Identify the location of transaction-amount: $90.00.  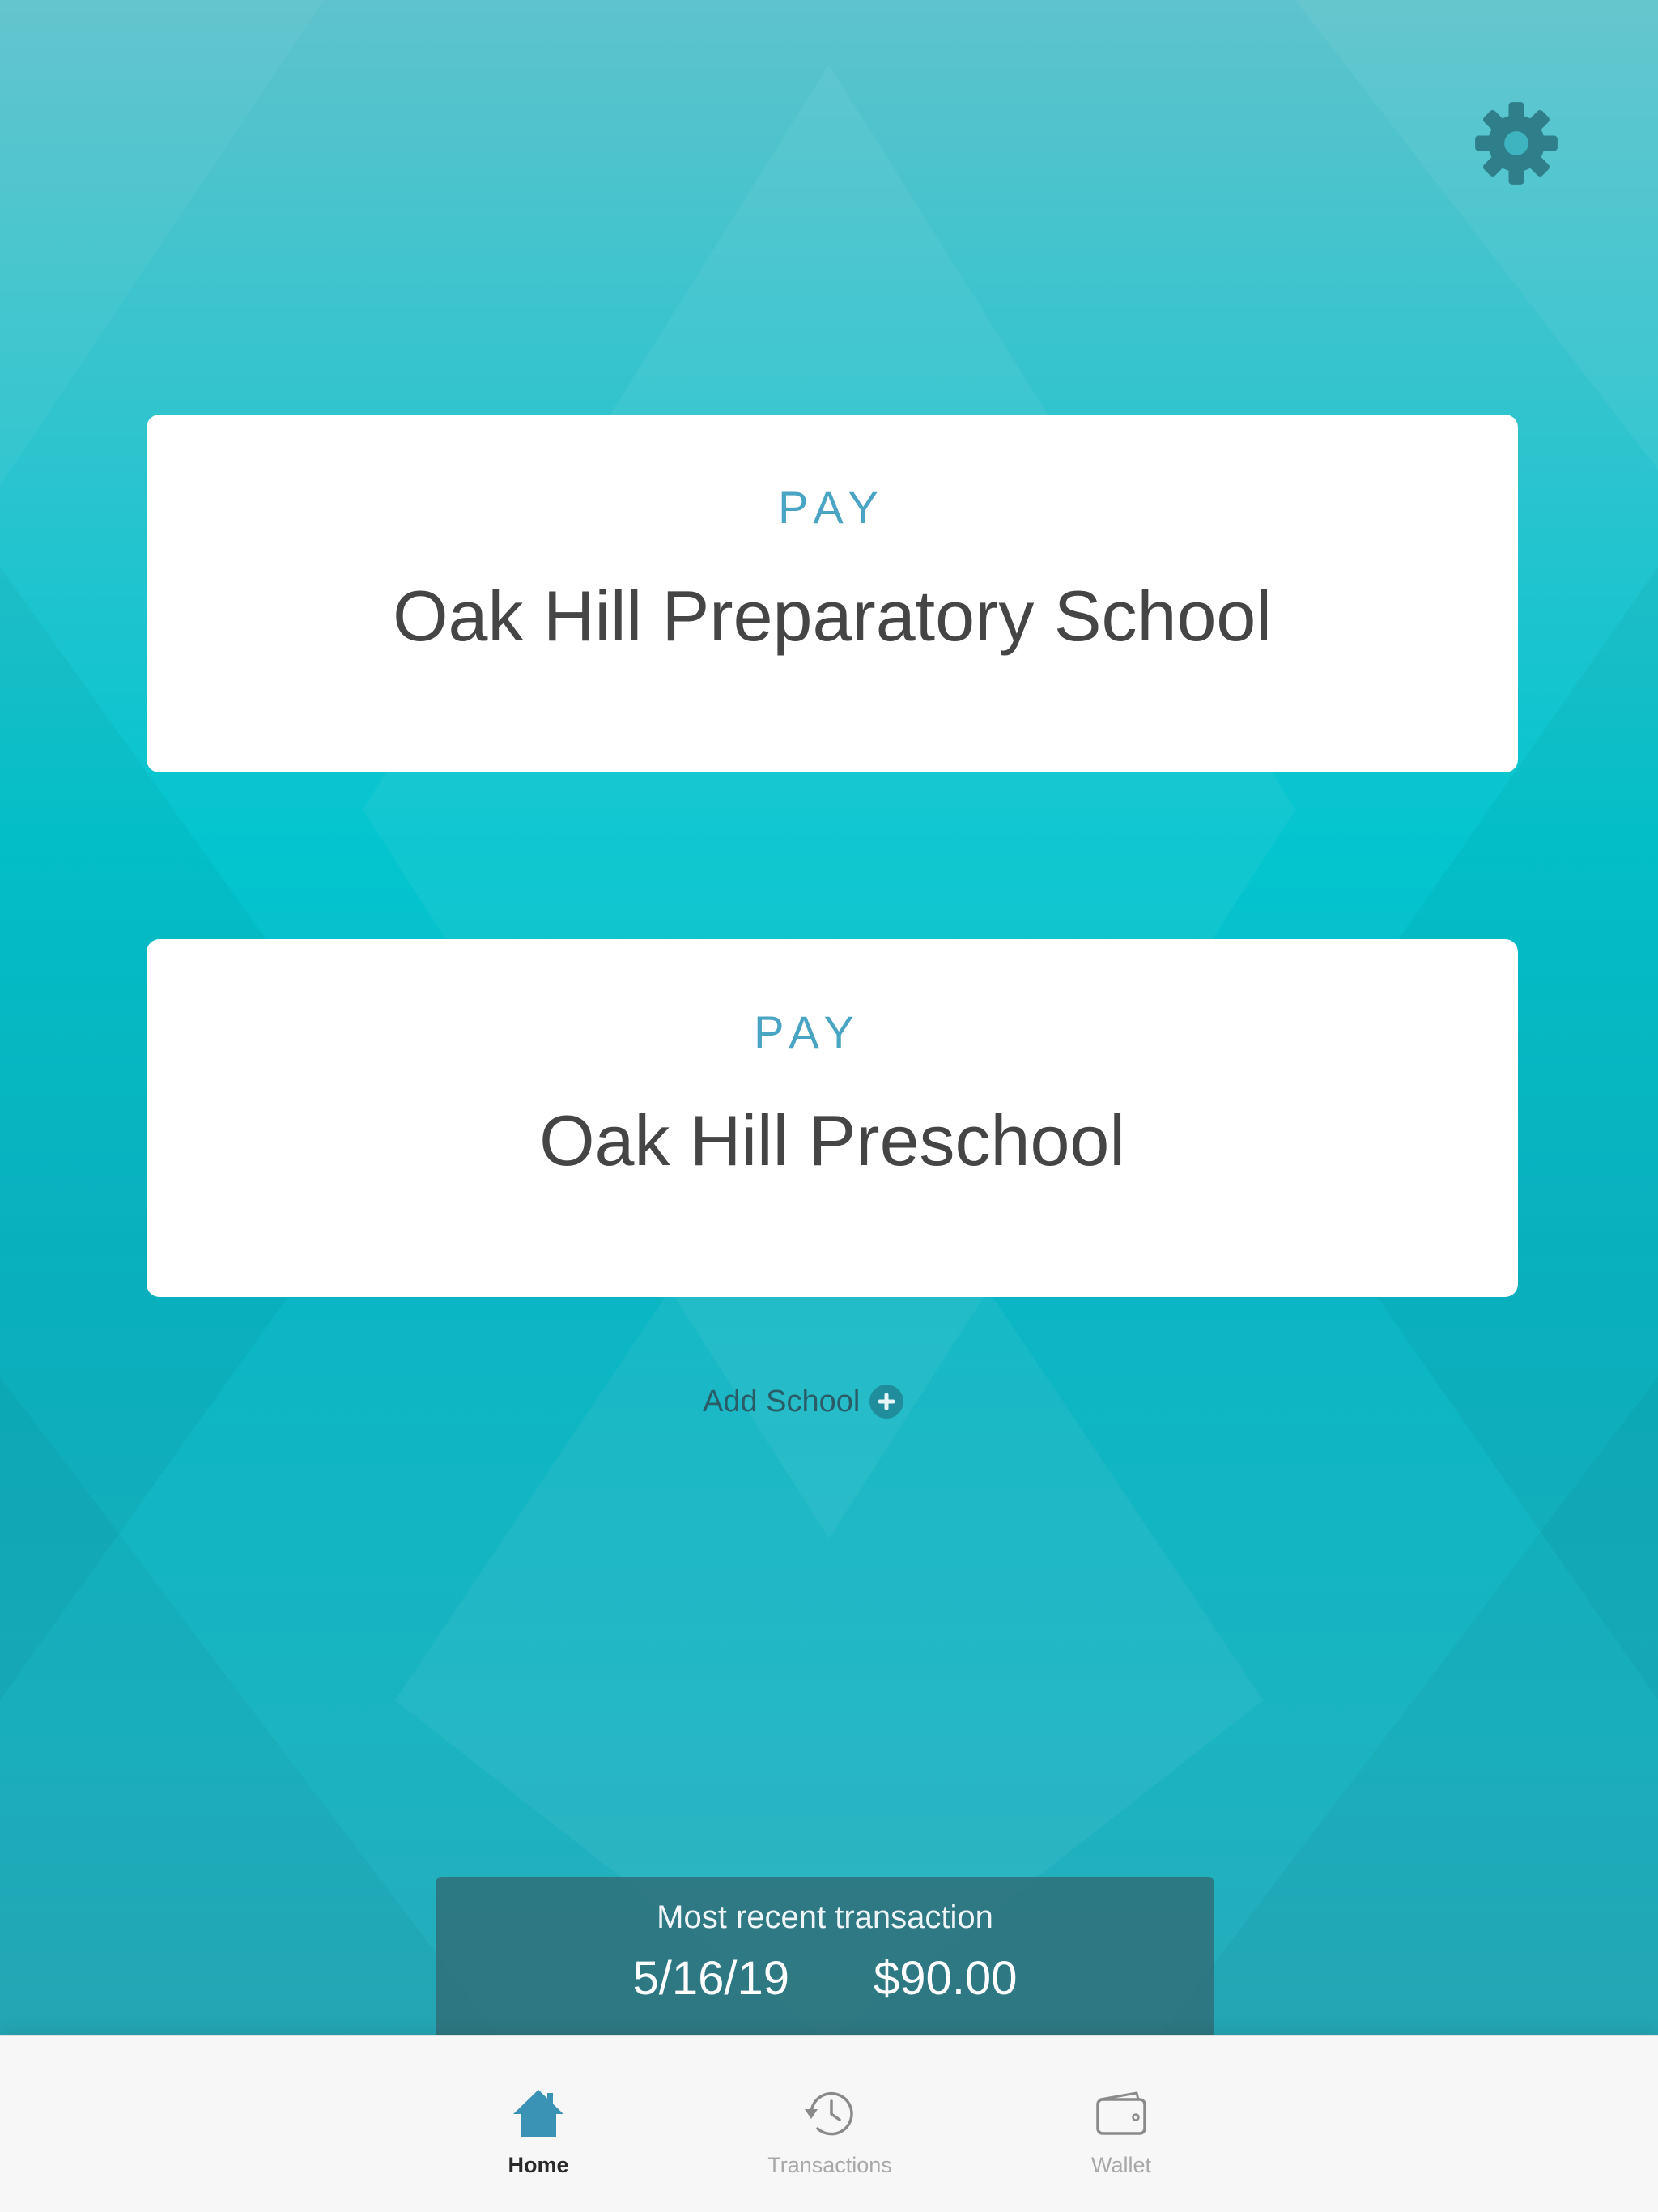
(946, 1979).